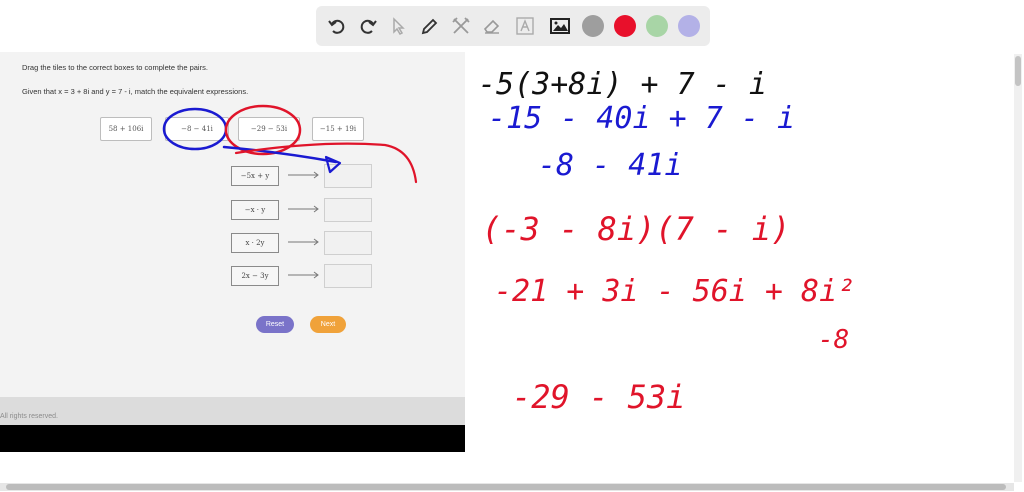  I want to click on vertical-scrollbar, so click(1018, 268).